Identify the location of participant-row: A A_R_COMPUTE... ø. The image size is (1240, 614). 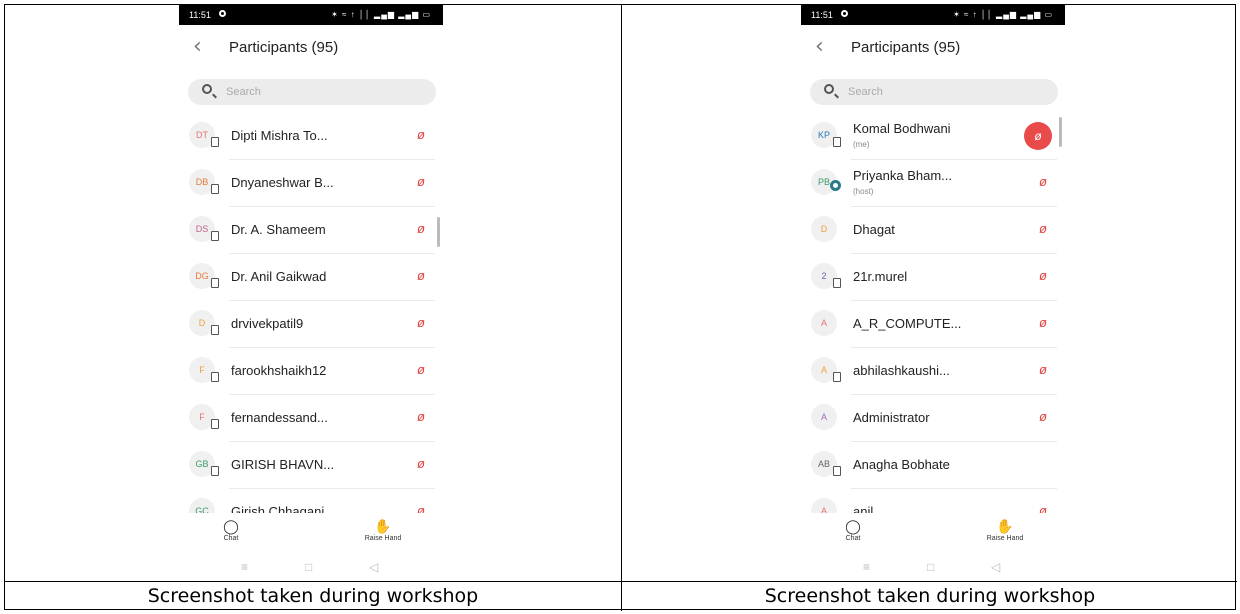
(933, 324).